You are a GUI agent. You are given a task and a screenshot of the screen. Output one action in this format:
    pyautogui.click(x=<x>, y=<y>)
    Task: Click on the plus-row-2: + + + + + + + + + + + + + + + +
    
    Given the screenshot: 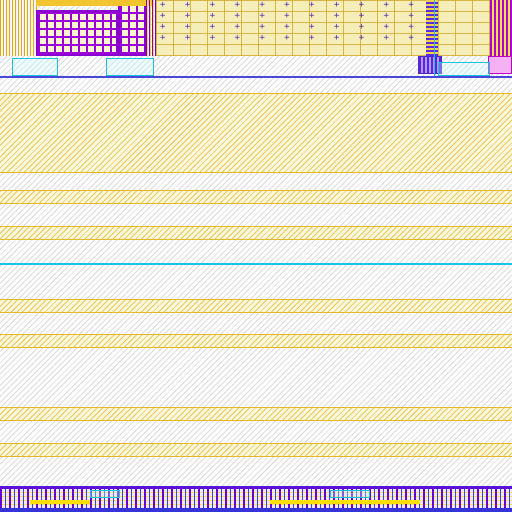 What is the action you would take?
    pyautogui.click(x=290, y=27)
    